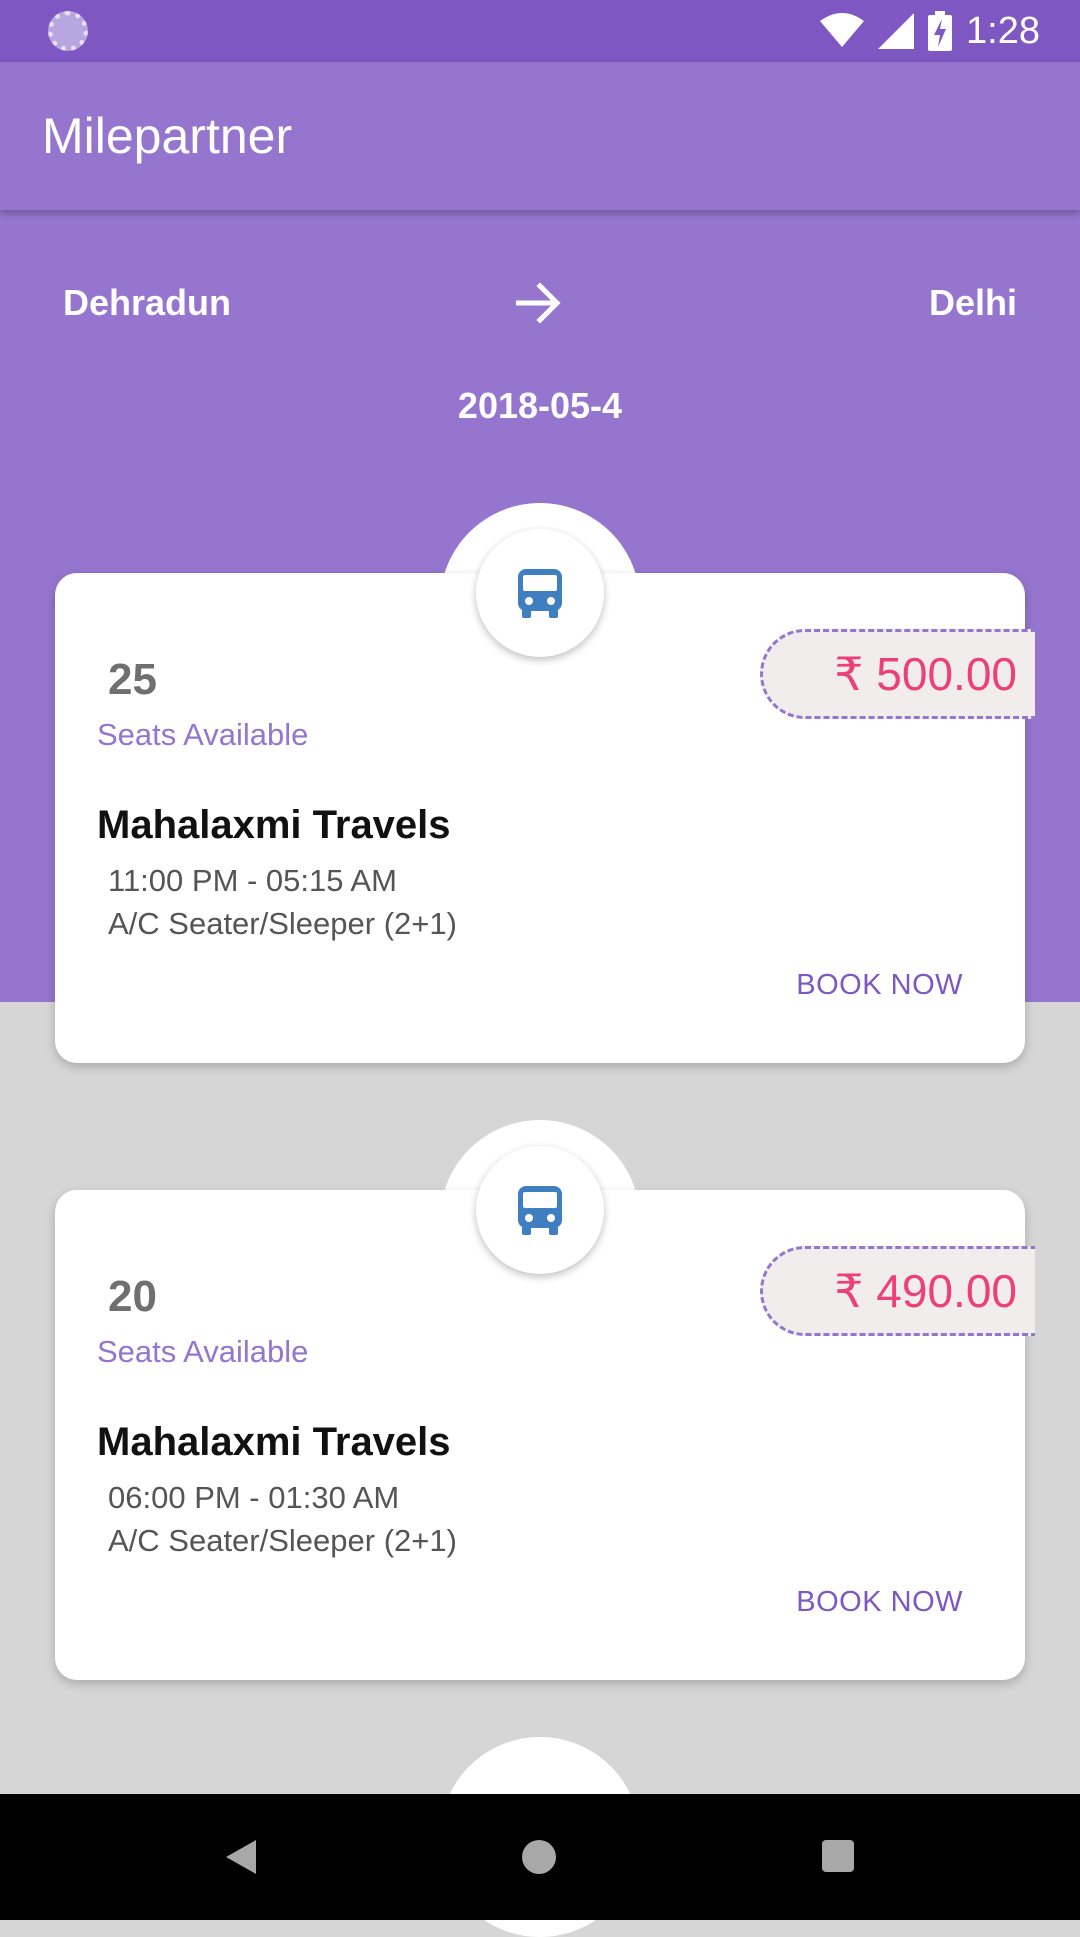 The width and height of the screenshot is (1080, 1937). I want to click on wifi-icon, so click(842, 30).